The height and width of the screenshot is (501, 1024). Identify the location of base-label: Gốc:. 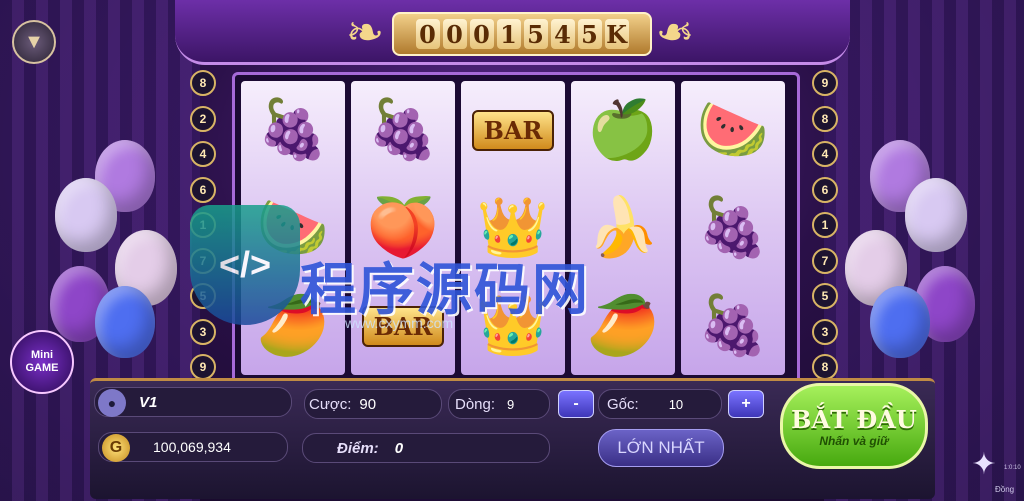
(623, 404).